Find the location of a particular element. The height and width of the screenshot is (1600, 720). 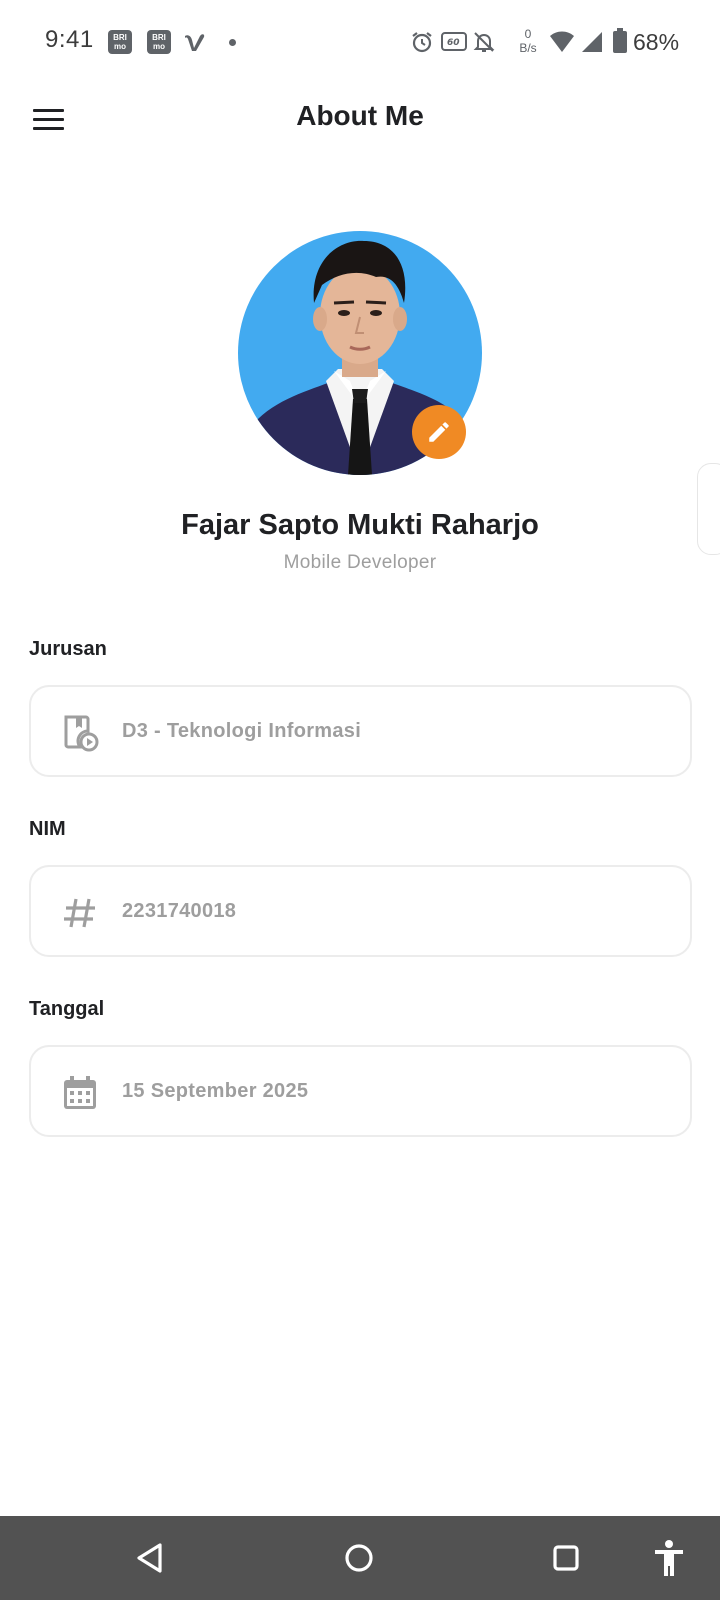

refresh-60hz-icon: 60 is located at coordinates (454, 41).